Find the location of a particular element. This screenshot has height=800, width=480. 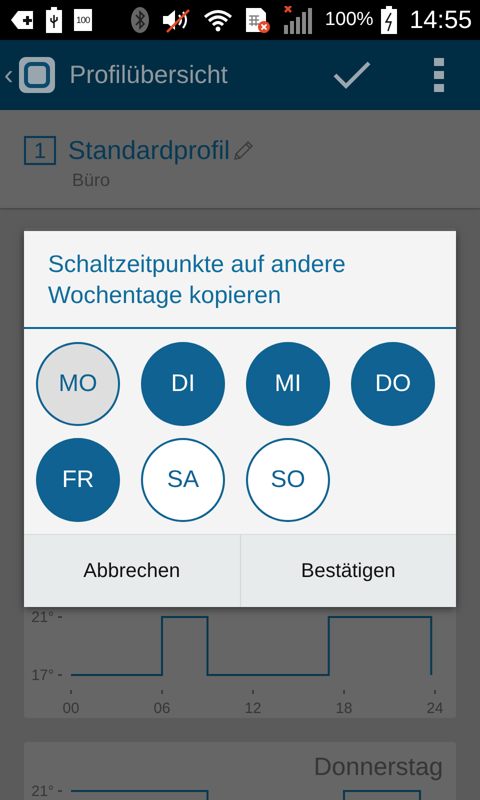

weekday-toggle: SO is located at coordinates (288, 480).